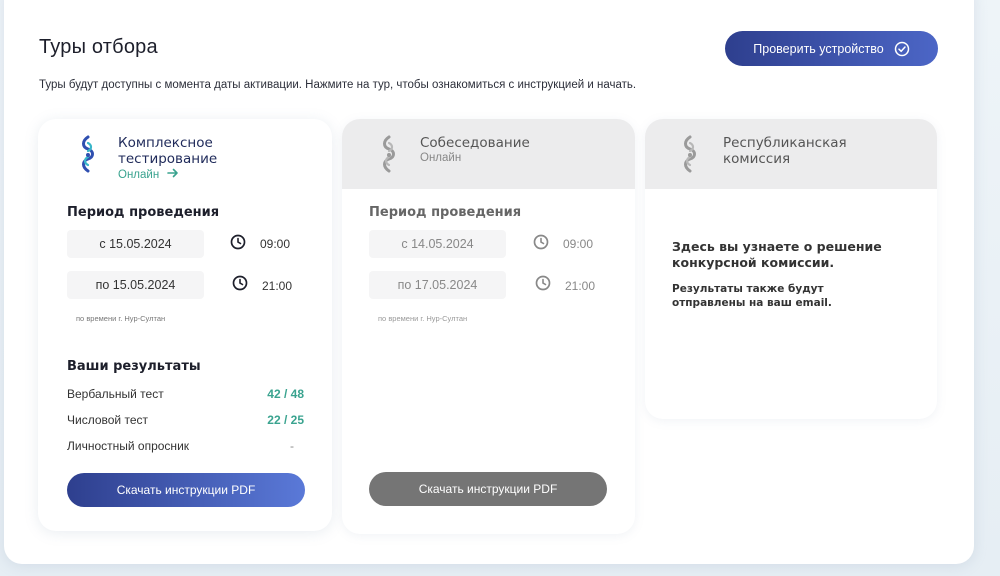 The image size is (1000, 576). I want to click on commission-info-line: конкурсной комиссии., so click(753, 262).